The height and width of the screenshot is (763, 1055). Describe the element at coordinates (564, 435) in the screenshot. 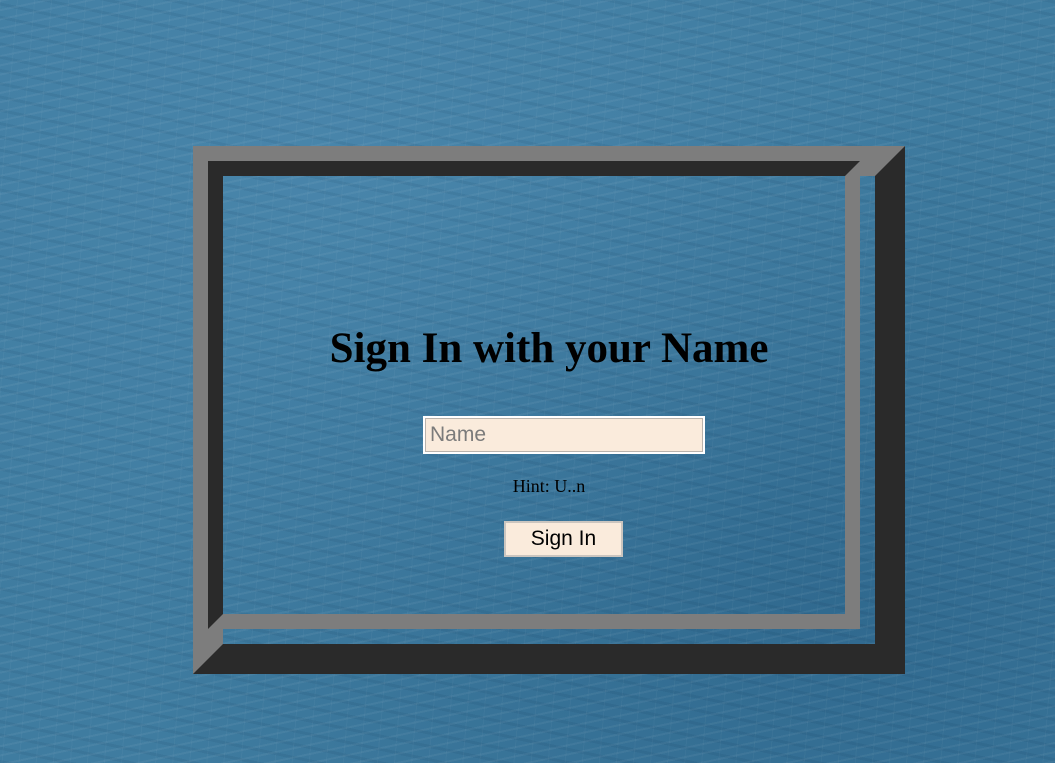

I see `name-input` at that location.